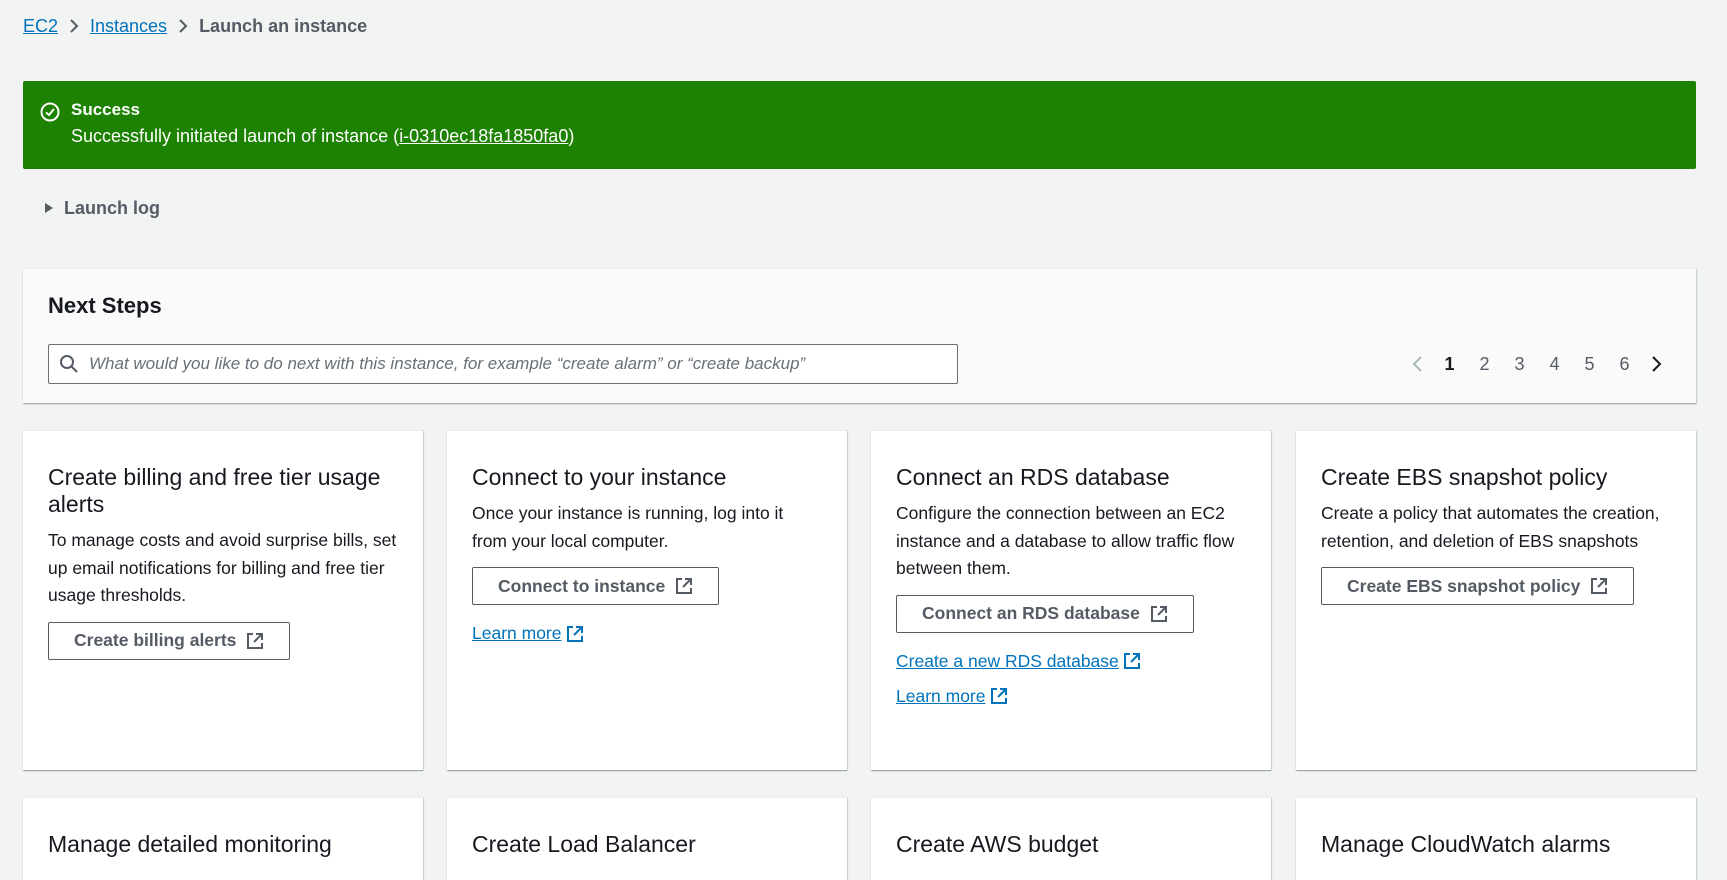  I want to click on previous-page-button, so click(1417, 364).